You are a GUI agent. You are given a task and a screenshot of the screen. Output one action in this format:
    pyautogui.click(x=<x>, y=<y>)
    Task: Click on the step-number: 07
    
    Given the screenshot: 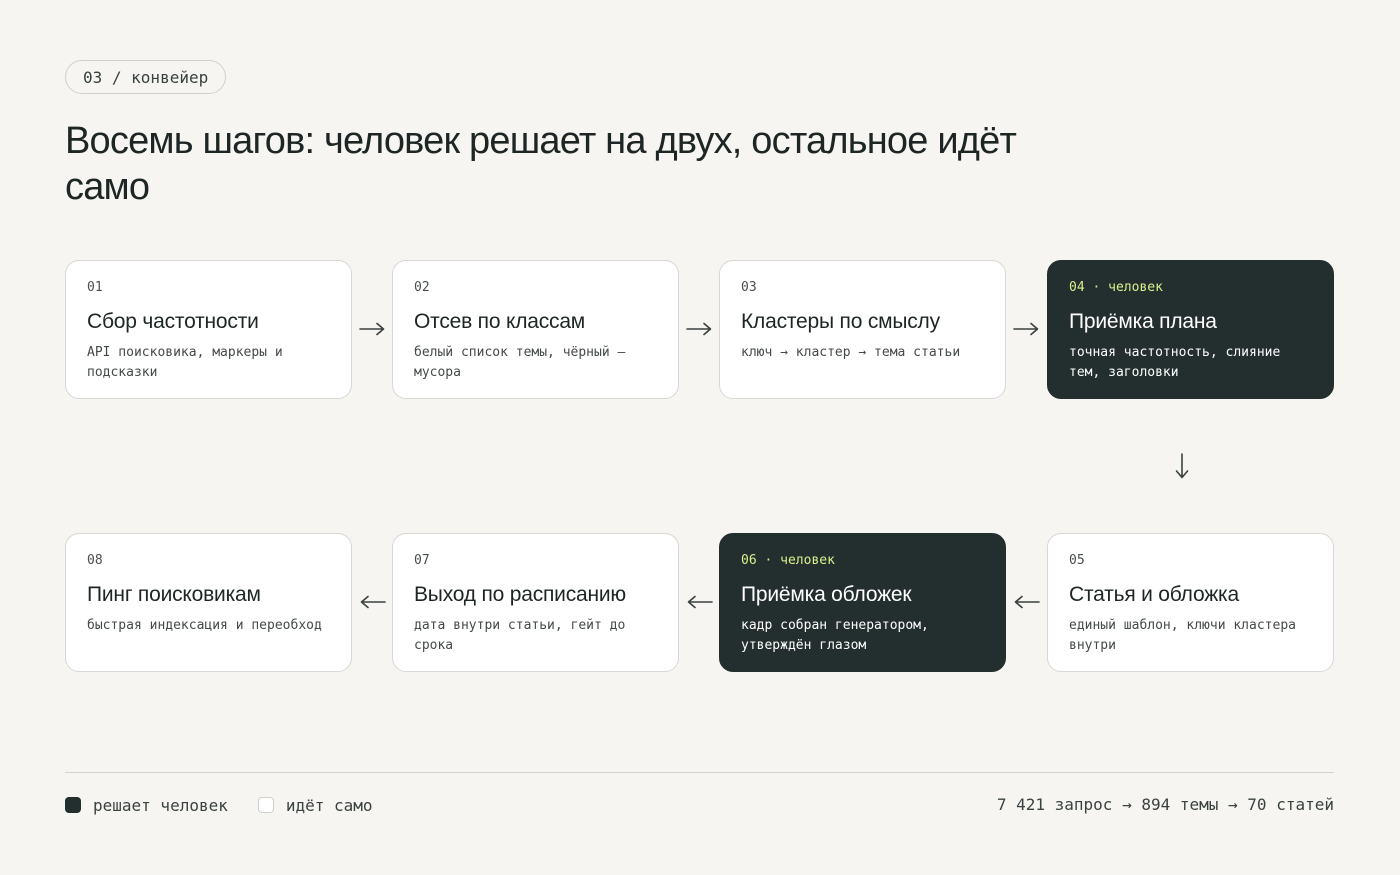 What is the action you would take?
    pyautogui.click(x=422, y=560)
    